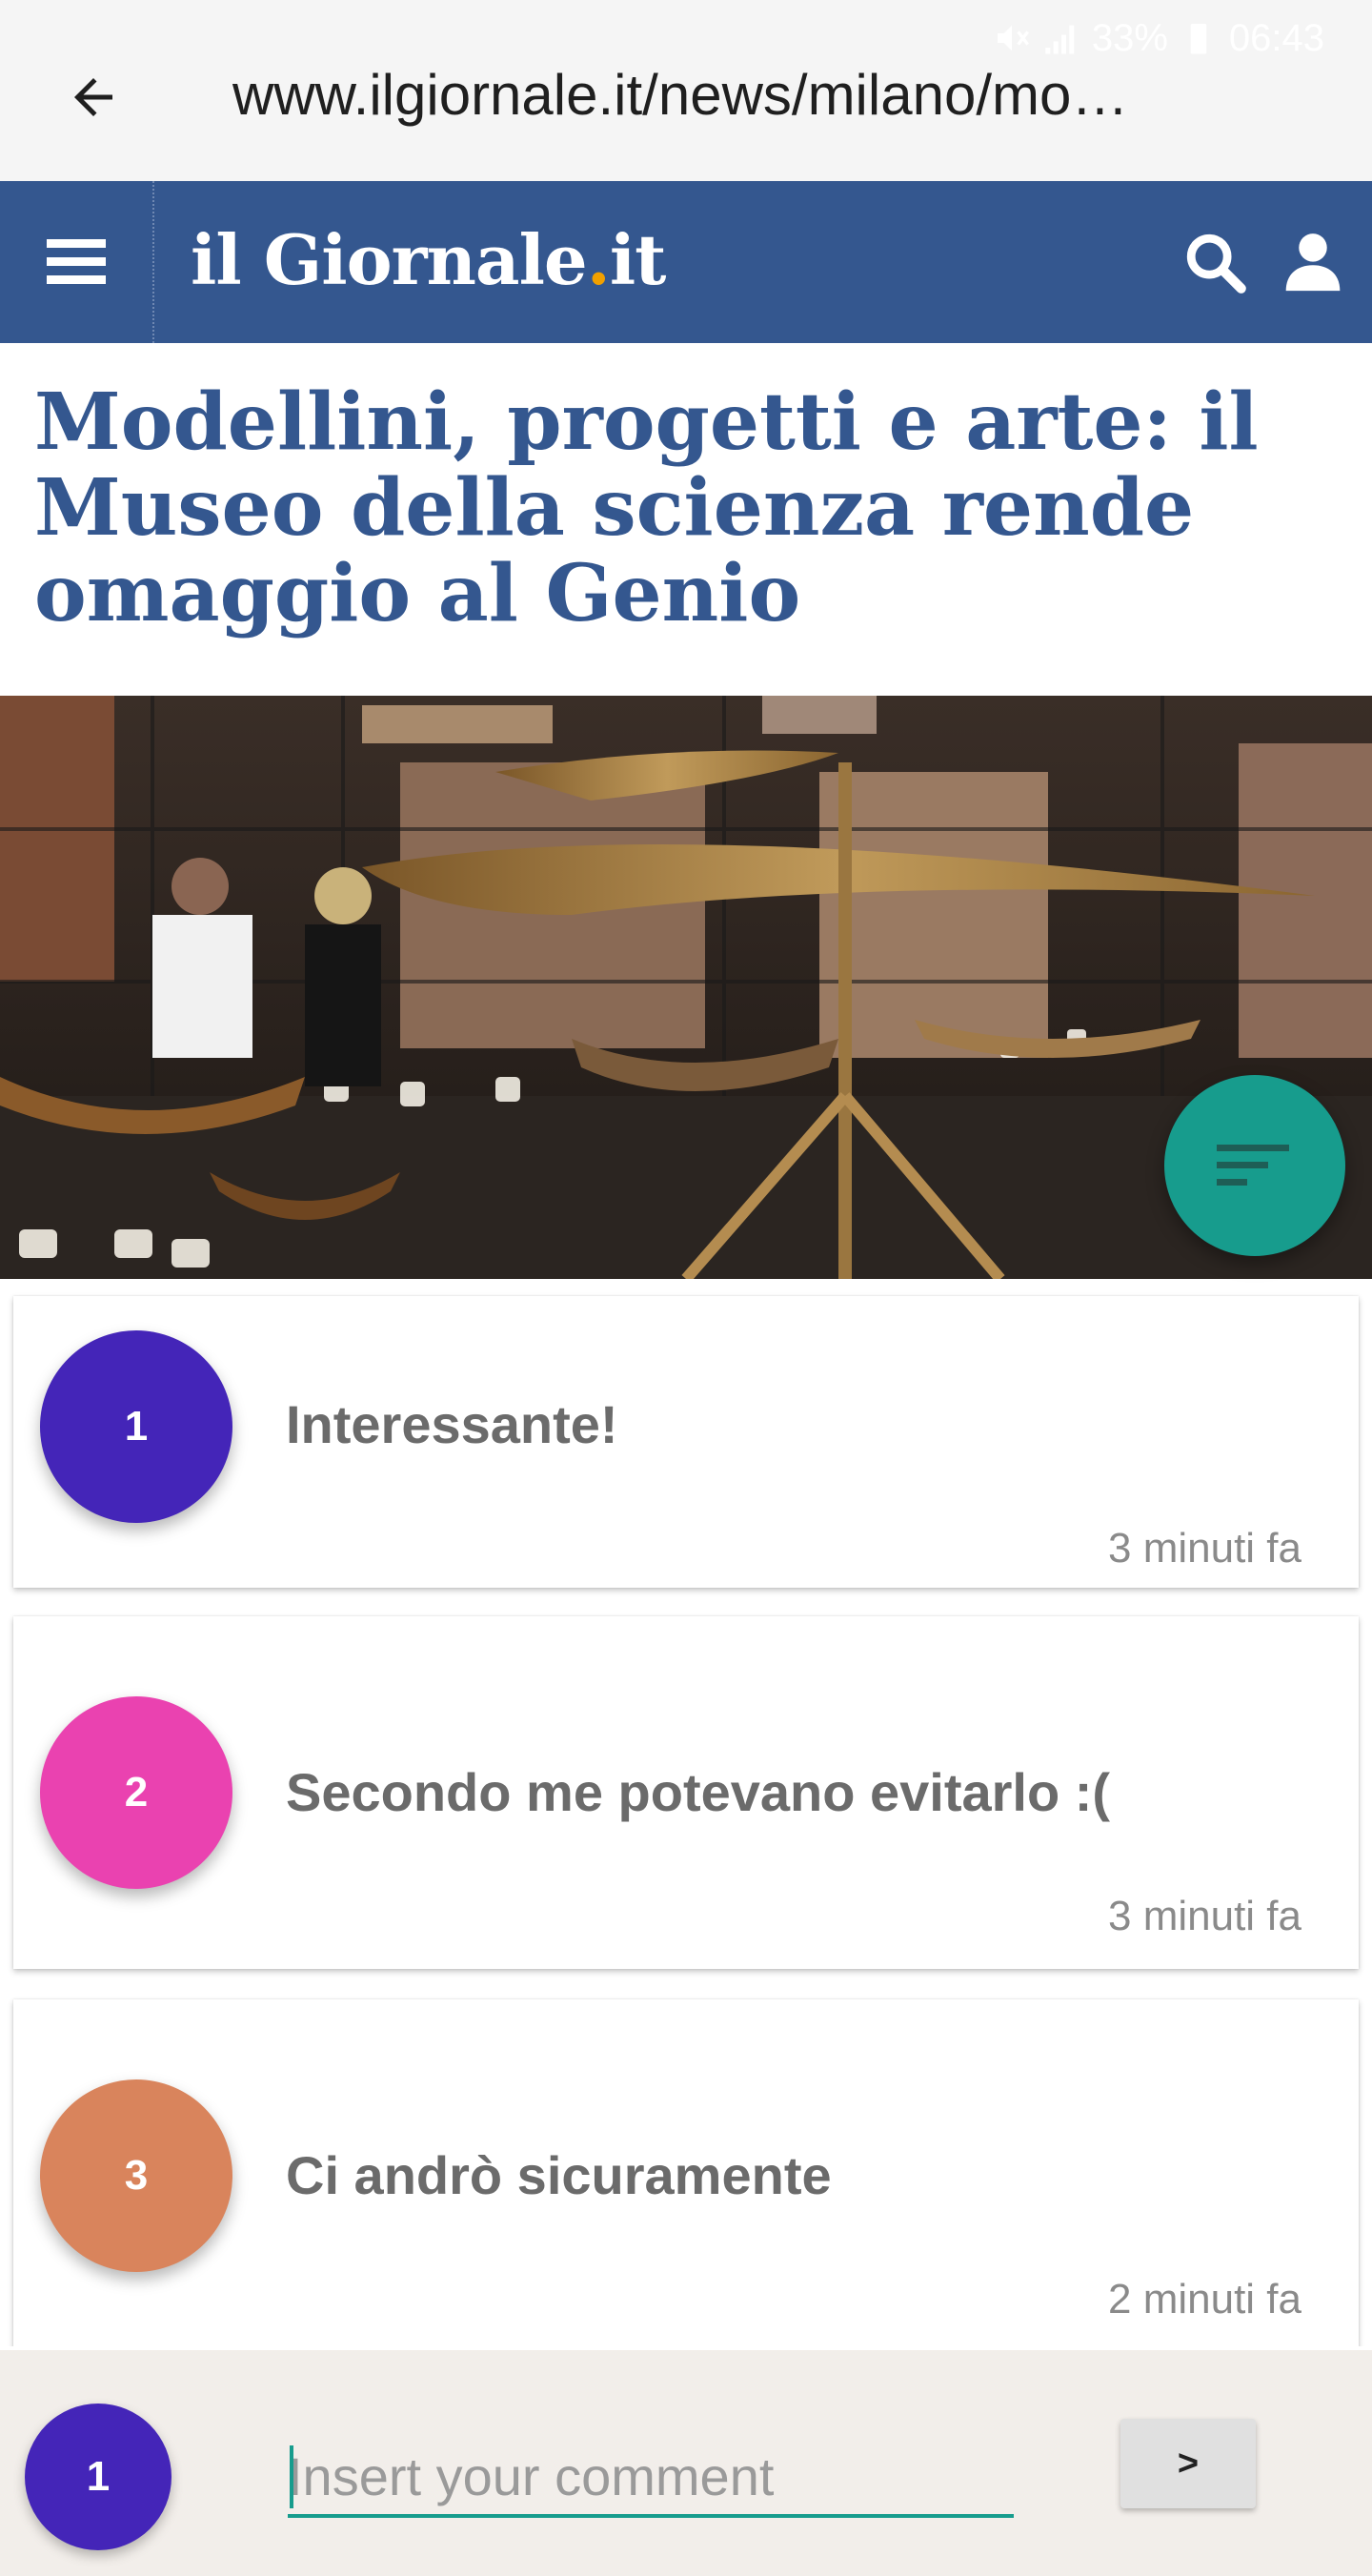 Image resolution: width=1372 pixels, height=2576 pixels. What do you see at coordinates (136, 1793) in the screenshot?
I see `comment-badge: 2` at bounding box center [136, 1793].